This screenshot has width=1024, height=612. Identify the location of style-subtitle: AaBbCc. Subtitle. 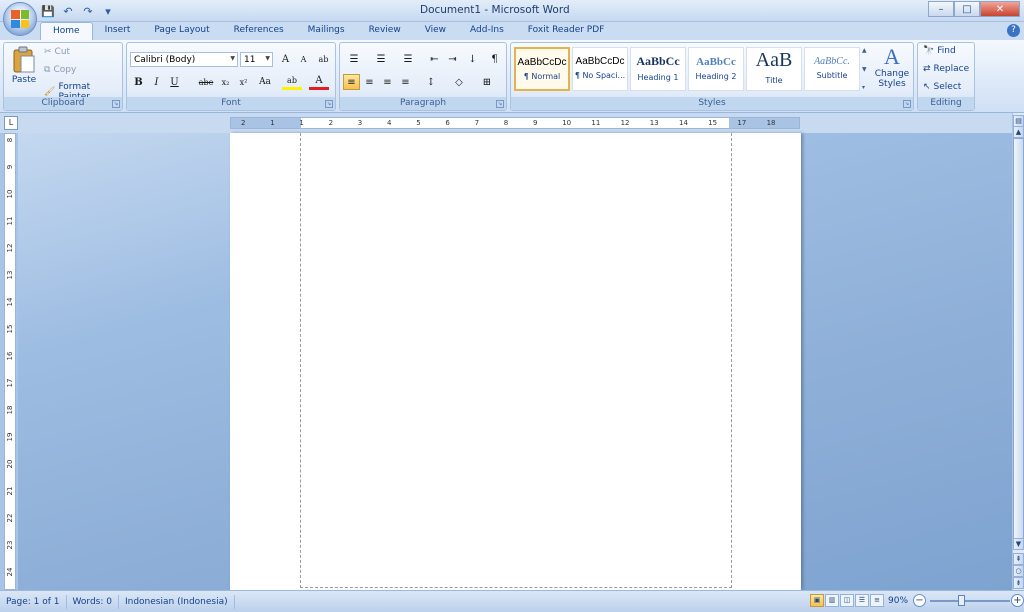
(832, 69).